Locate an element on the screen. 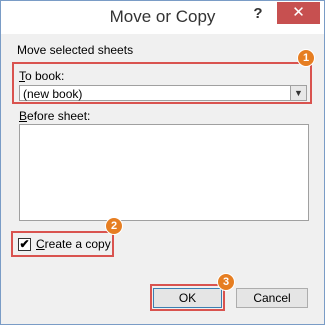  close-icon: ✕ is located at coordinates (298, 13).